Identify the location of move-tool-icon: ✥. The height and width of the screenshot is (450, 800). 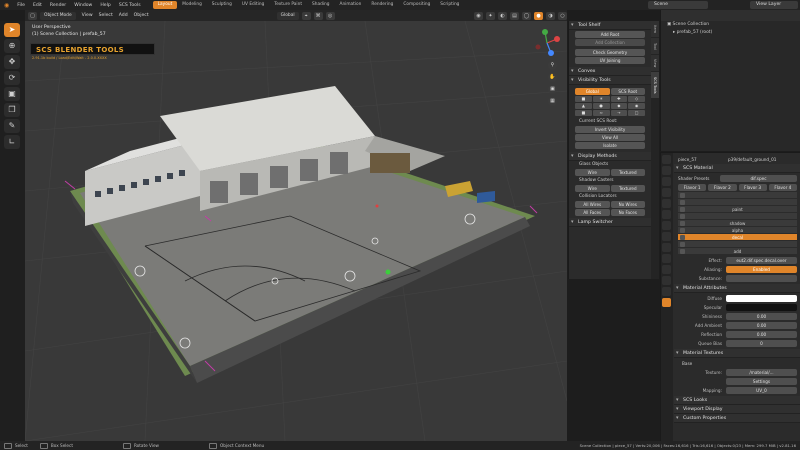
(12, 62).